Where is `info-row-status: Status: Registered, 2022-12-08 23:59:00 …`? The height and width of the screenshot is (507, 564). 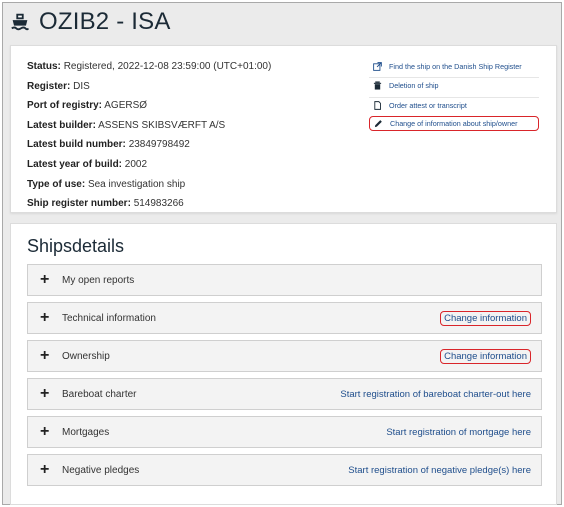 info-row-status: Status: Registered, 2022-12-08 23:59:00 … is located at coordinates (149, 66).